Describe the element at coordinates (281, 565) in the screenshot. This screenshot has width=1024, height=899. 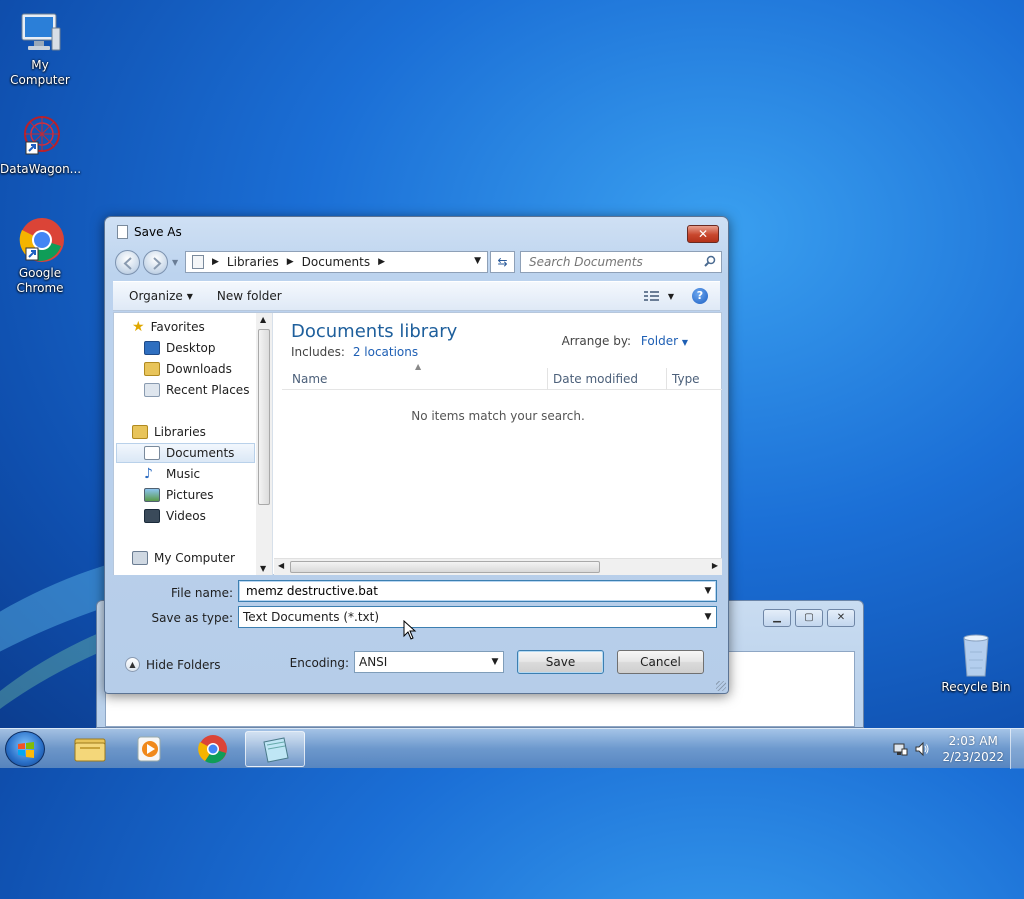
I see `scroll-left-icon: ◀` at that location.